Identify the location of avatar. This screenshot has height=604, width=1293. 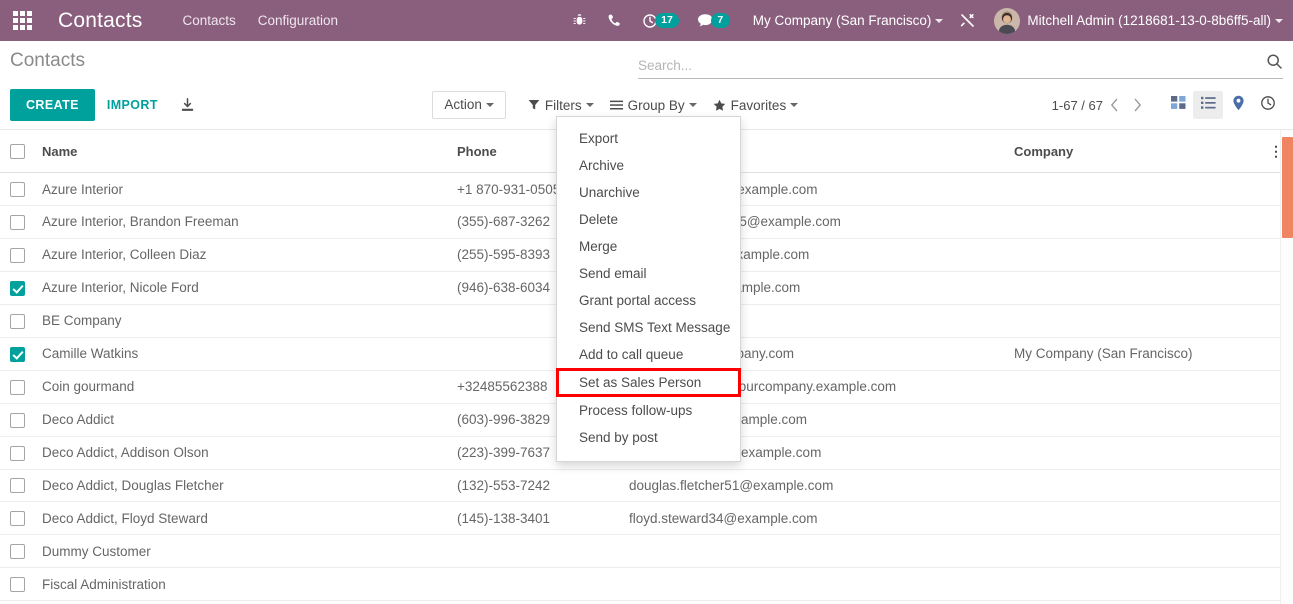
(1007, 20).